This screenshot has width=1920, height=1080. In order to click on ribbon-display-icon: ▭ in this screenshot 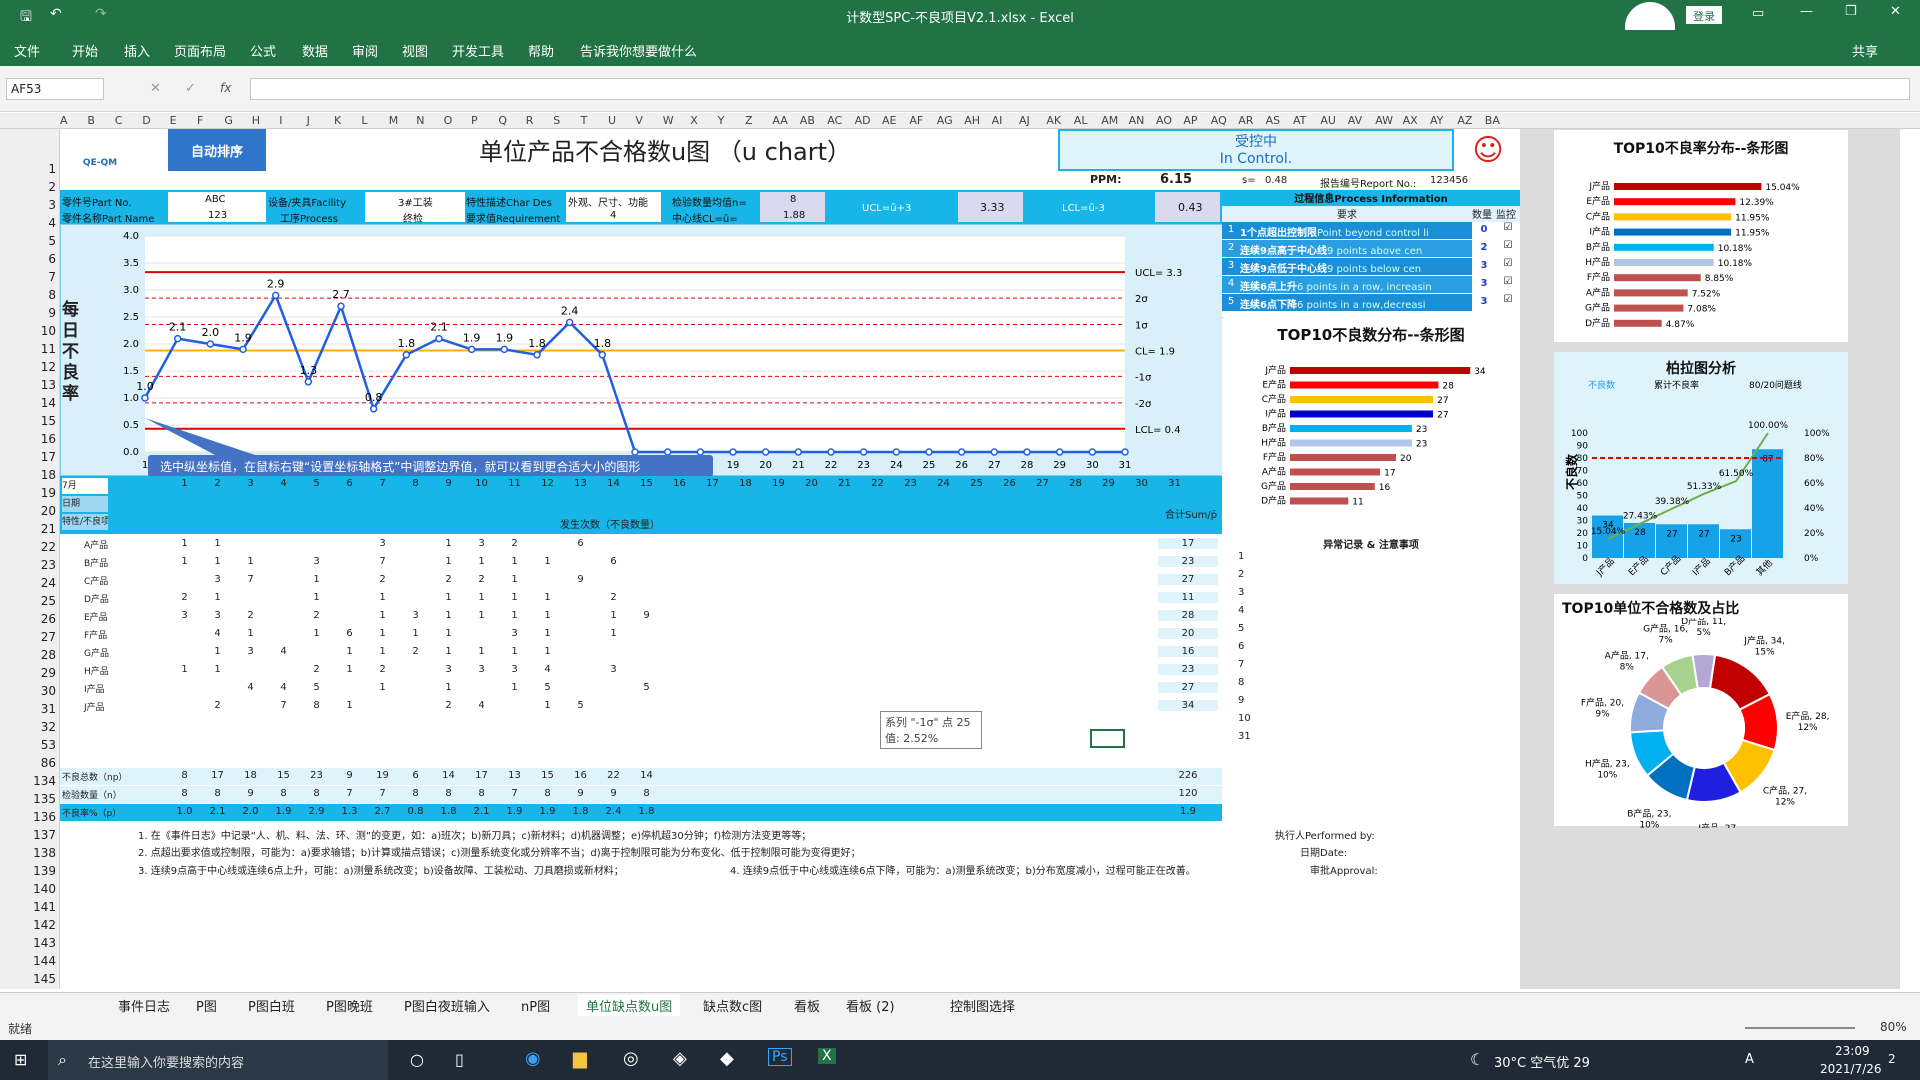, I will do `click(1758, 13)`.